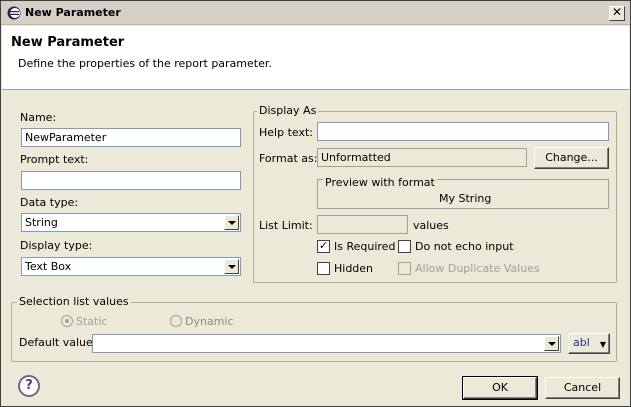  Describe the element at coordinates (74, 301) in the screenshot. I see `selection-list-title: Selection list values` at that location.